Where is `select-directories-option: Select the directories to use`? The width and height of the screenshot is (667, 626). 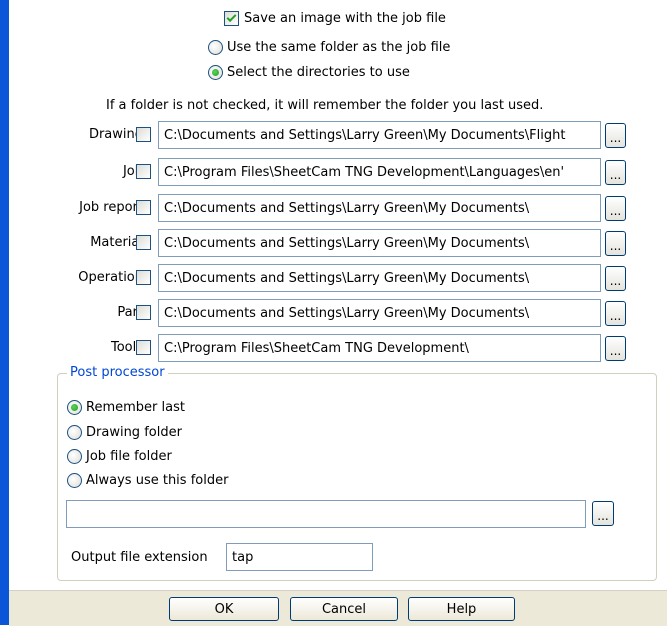
select-directories-option: Select the directories to use is located at coordinates (309, 72).